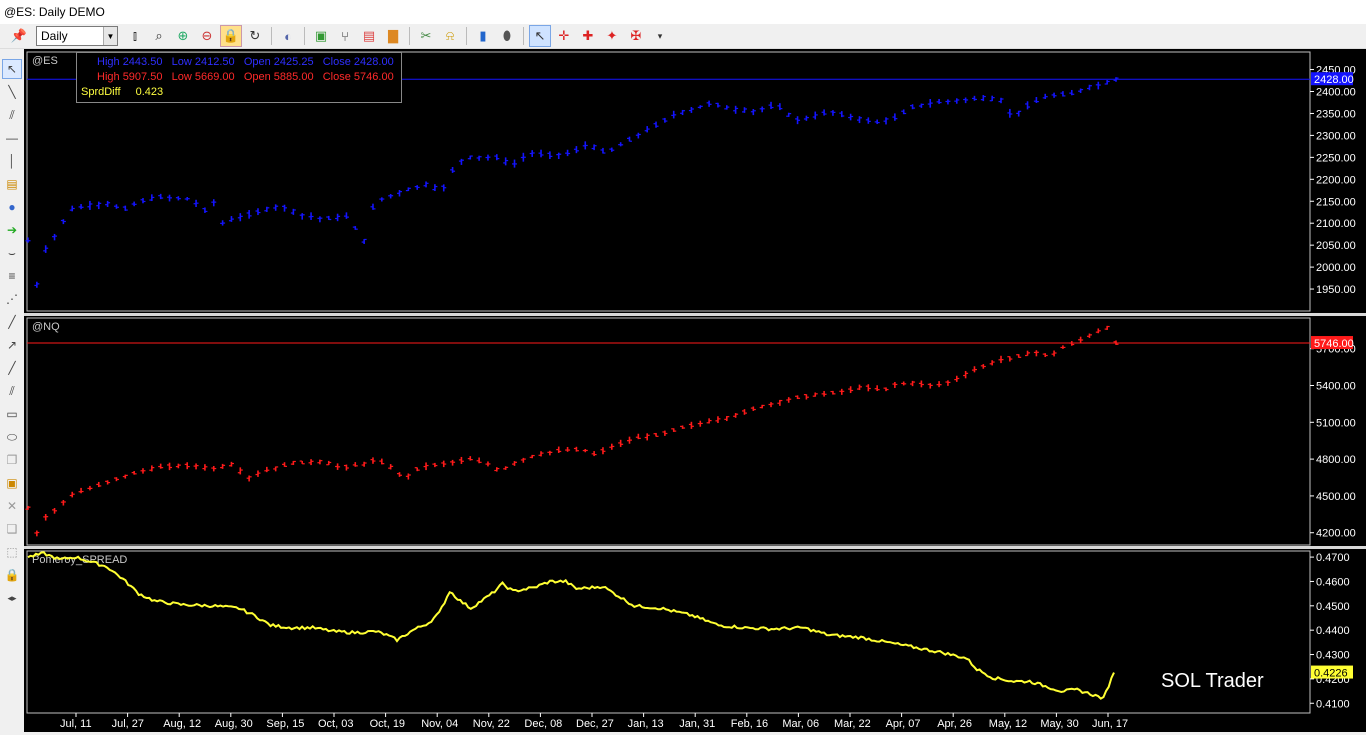  What do you see at coordinates (426, 36) in the screenshot?
I see `scissors-icon: ✂` at bounding box center [426, 36].